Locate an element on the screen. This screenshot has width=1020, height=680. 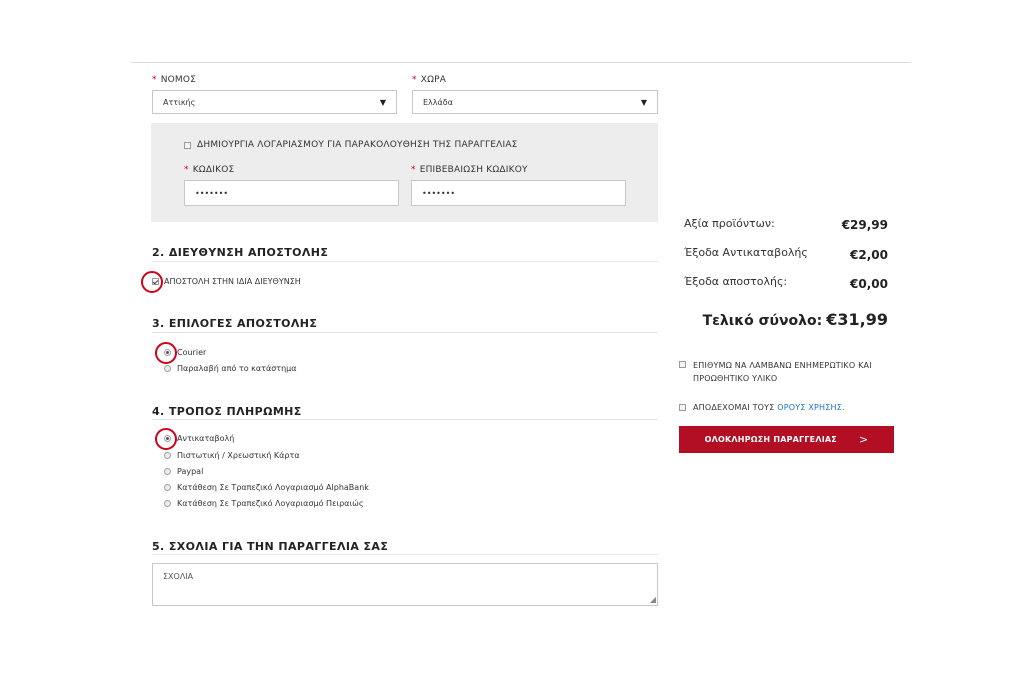
comments-textarea: ΣΧΟΛΙΑ ◢ is located at coordinates (405, 584).